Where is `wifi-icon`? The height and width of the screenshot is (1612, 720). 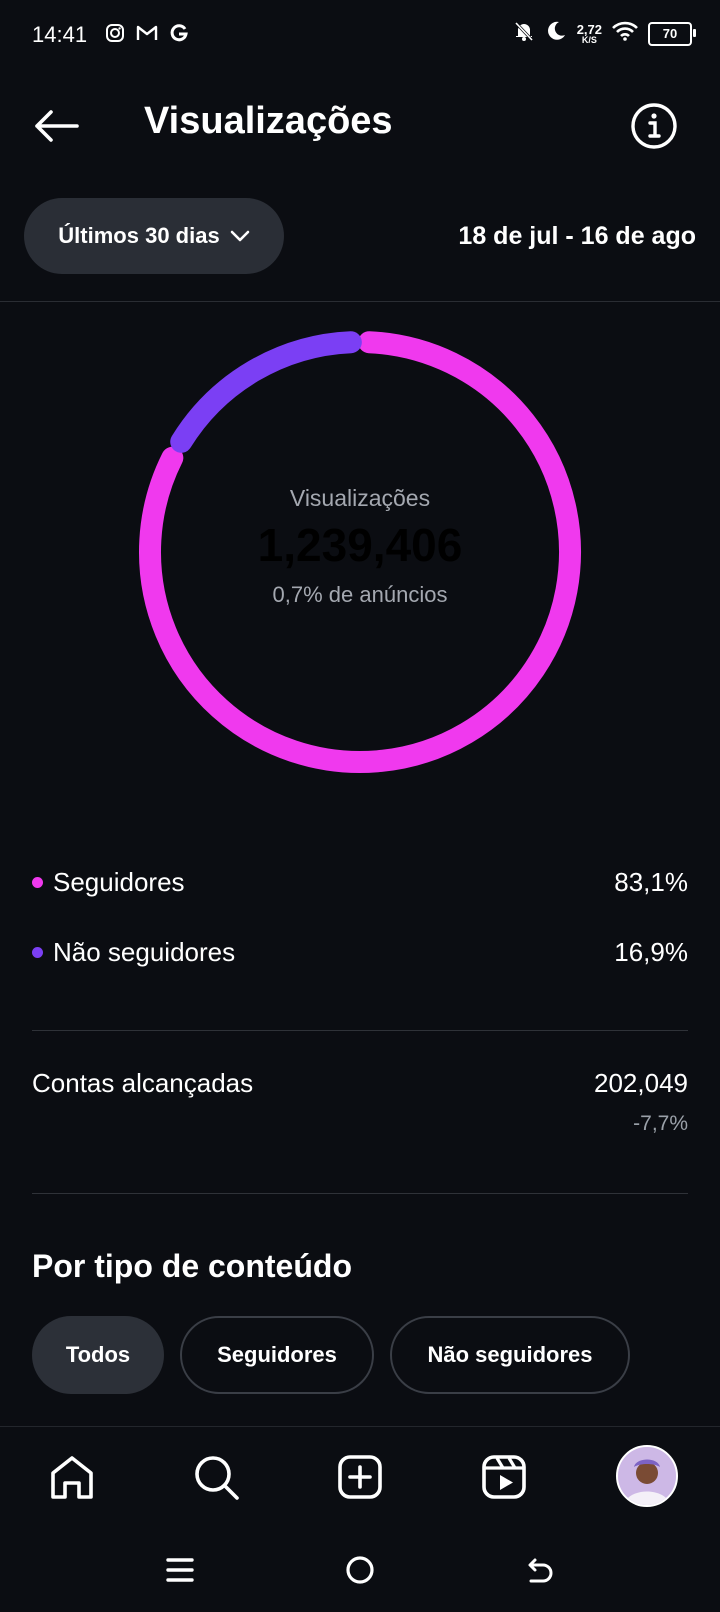 wifi-icon is located at coordinates (625, 33).